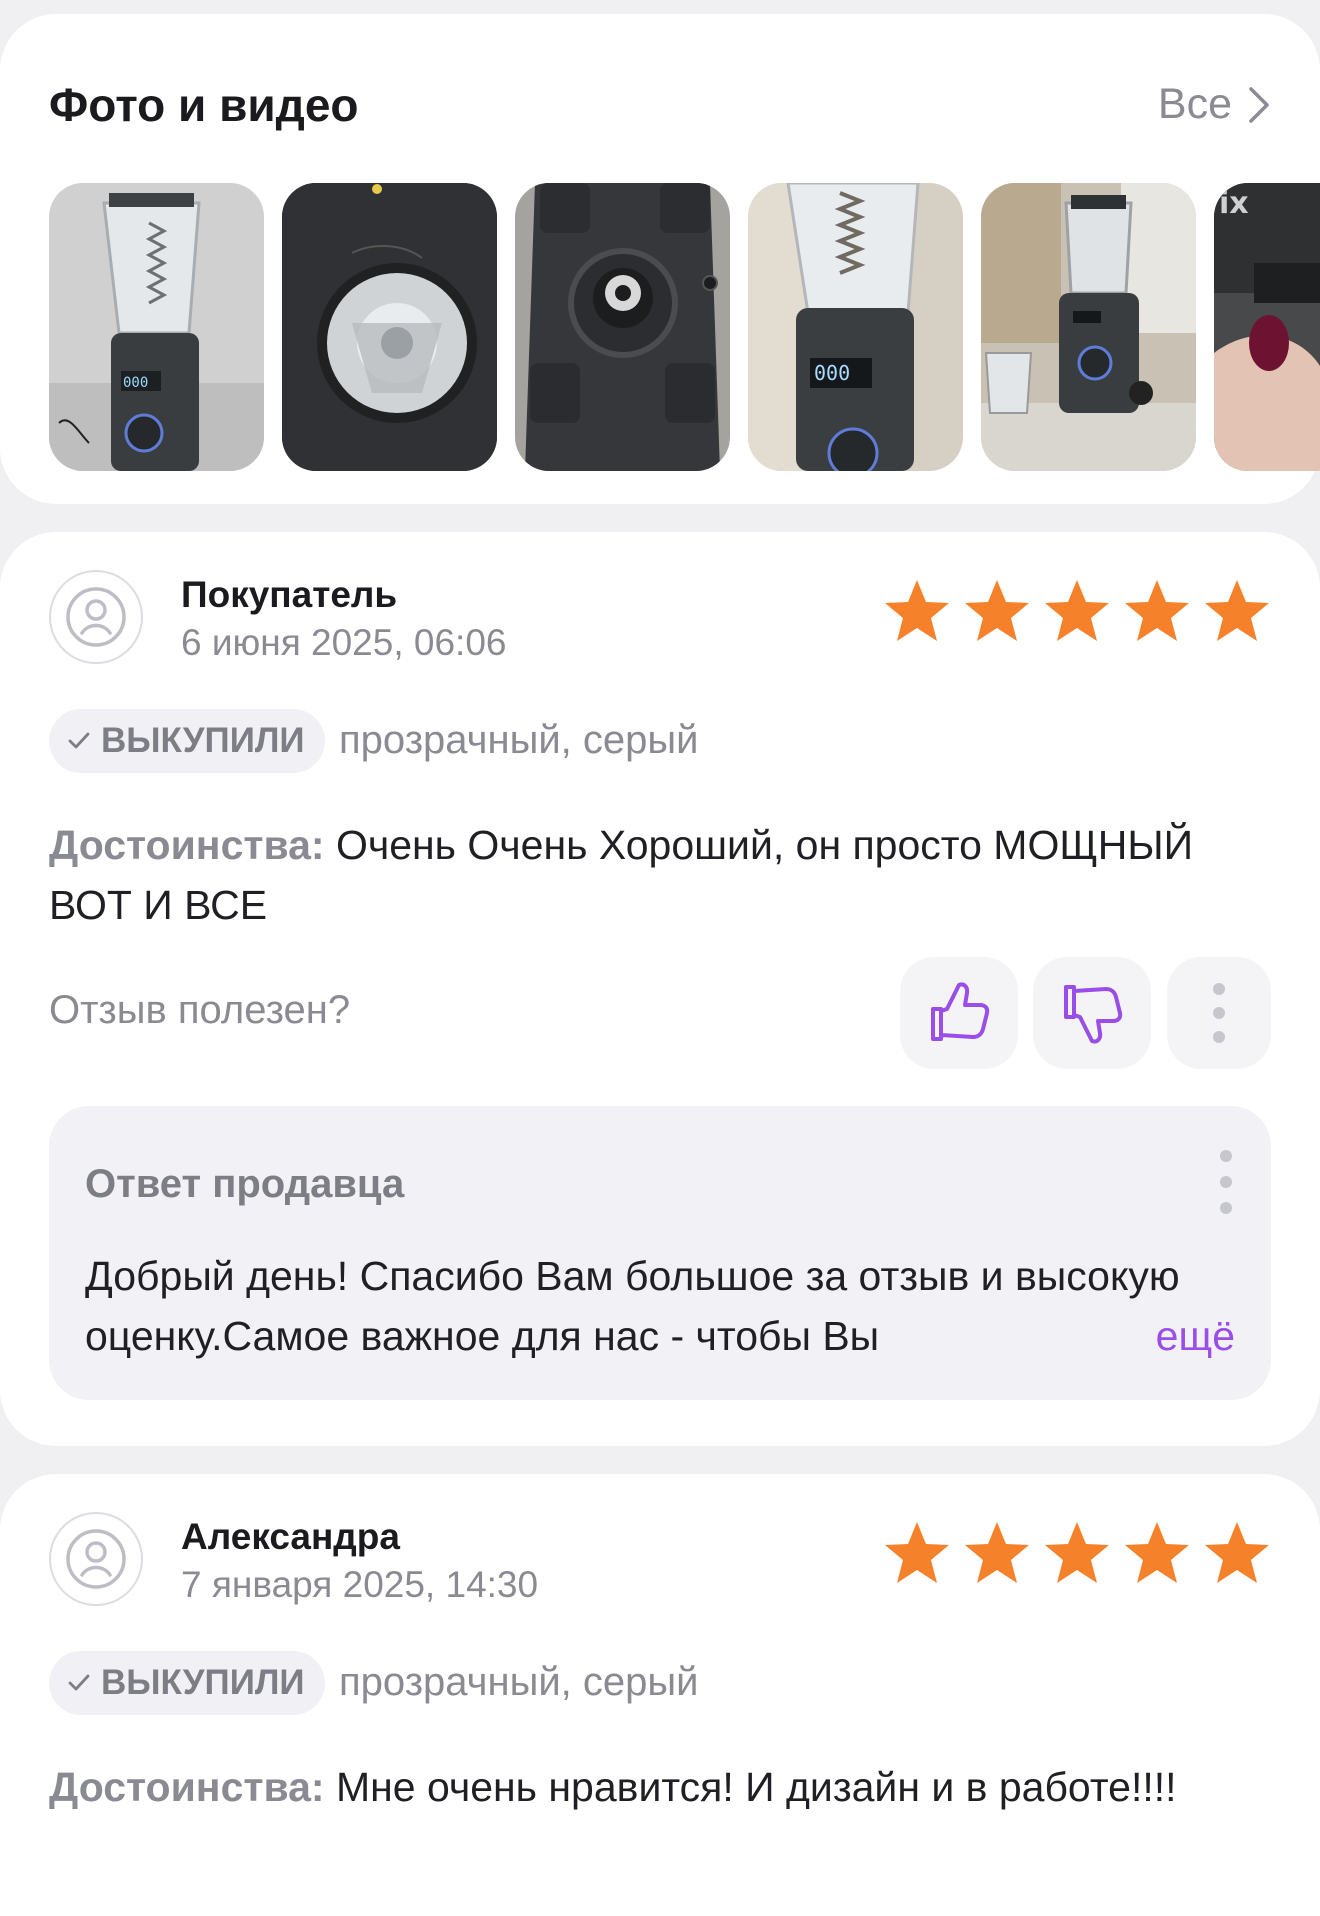 This screenshot has width=1320, height=1916. I want to click on blender-photo-4: 000, so click(855, 327).